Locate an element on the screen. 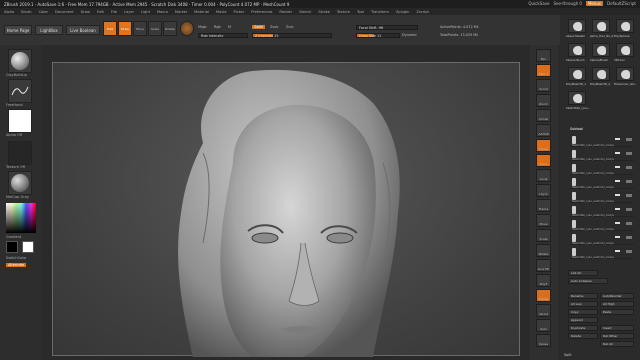 The height and width of the screenshot is (360, 640). split-section: Split is located at coordinates (568, 355).